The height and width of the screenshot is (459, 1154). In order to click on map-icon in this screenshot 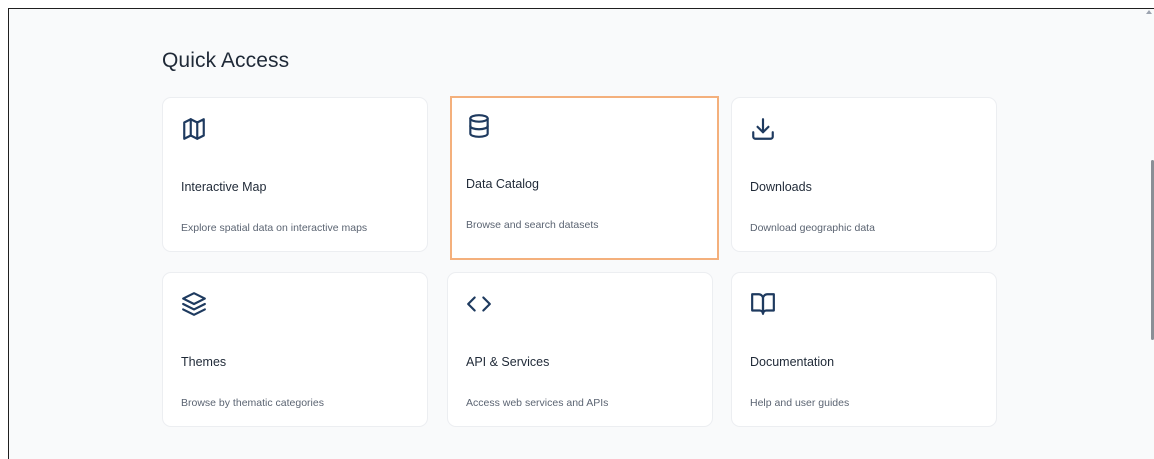, I will do `click(194, 129)`.